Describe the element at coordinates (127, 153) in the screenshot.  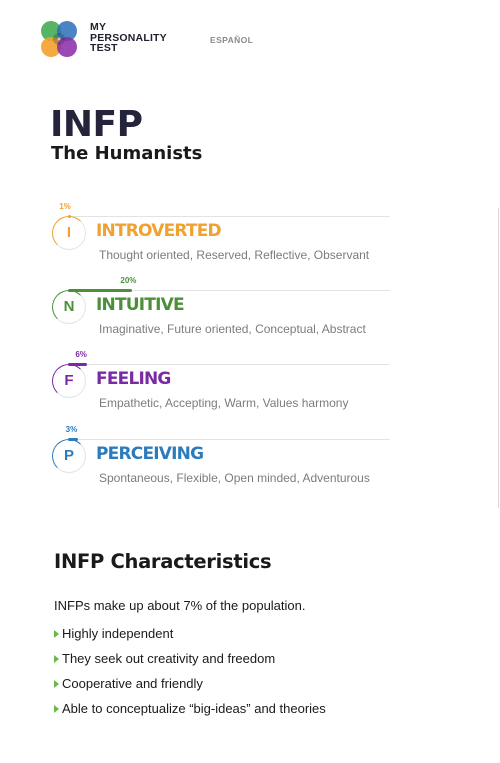
I see `type-name: The Humanists` at that location.